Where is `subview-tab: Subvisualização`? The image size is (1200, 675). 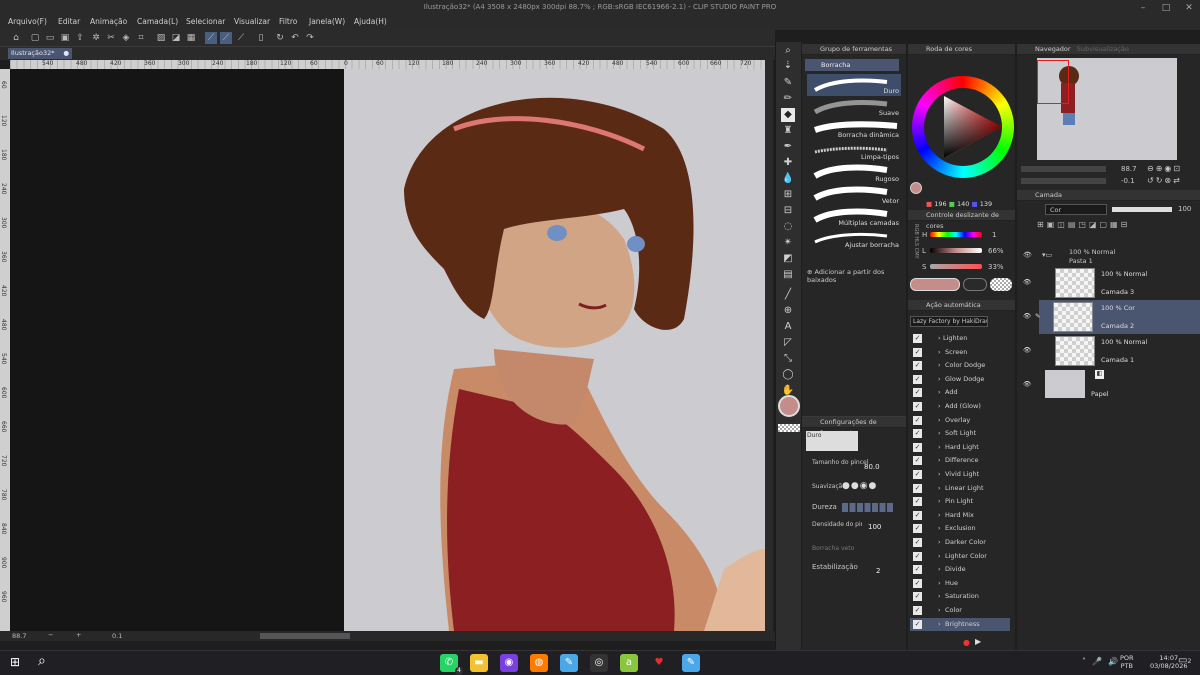
subview-tab: Subvisualização is located at coordinates (1103, 49).